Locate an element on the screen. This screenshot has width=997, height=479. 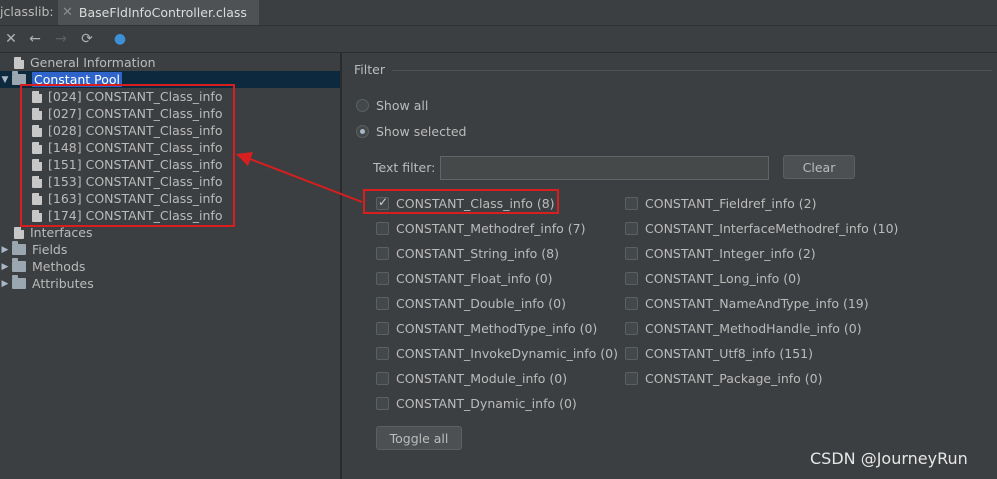
watermark: CSDN @JourneyRun is located at coordinates (889, 458).